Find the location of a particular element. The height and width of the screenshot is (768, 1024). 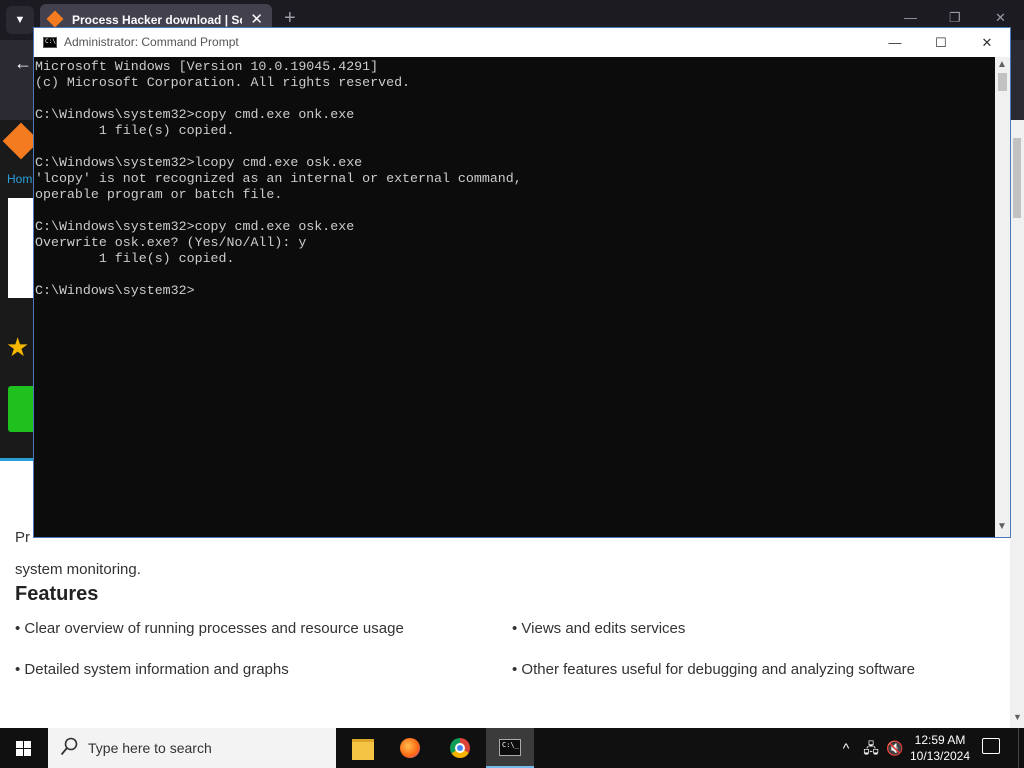

taskbar-chrome is located at coordinates (460, 748).